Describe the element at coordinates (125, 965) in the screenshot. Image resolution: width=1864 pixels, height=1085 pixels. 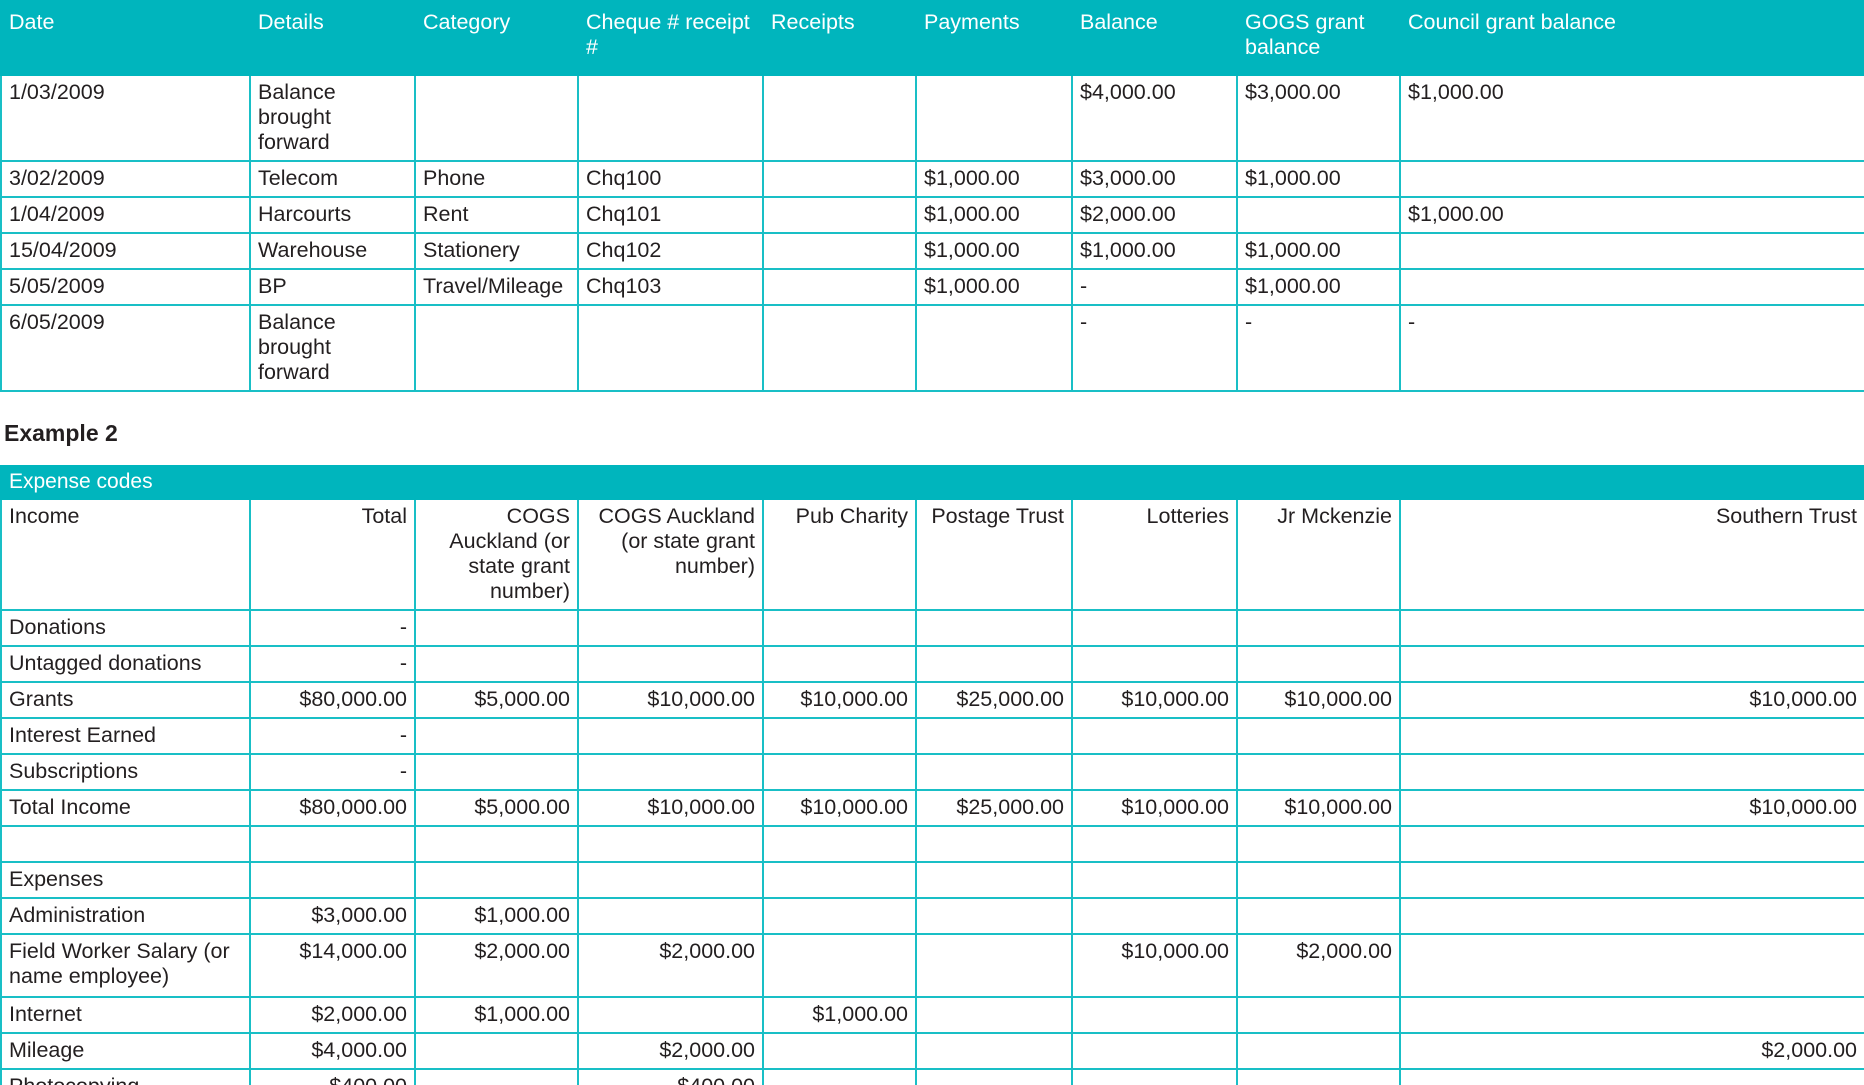
I see `row-label: Field Worker Salary (or name employee)` at that location.